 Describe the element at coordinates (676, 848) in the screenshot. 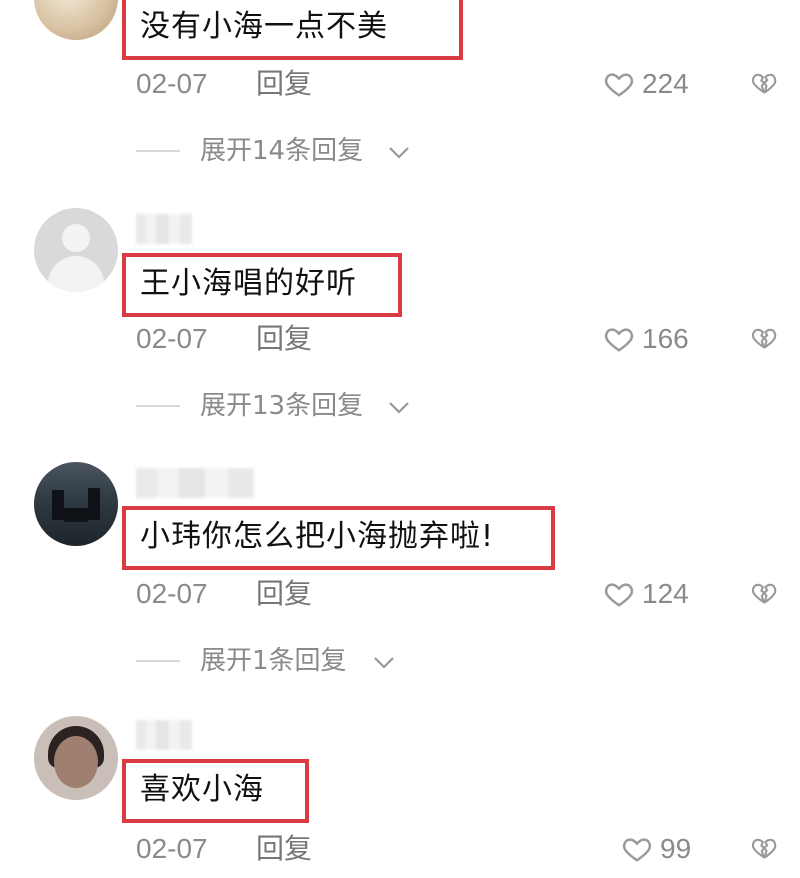

I see `like-count: 99` at that location.